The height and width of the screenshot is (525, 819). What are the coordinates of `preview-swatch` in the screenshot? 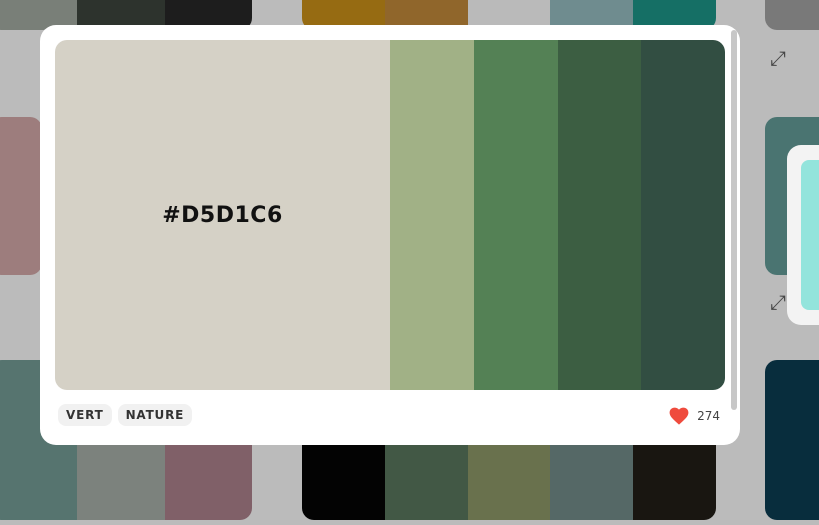 It's located at (810, 235).